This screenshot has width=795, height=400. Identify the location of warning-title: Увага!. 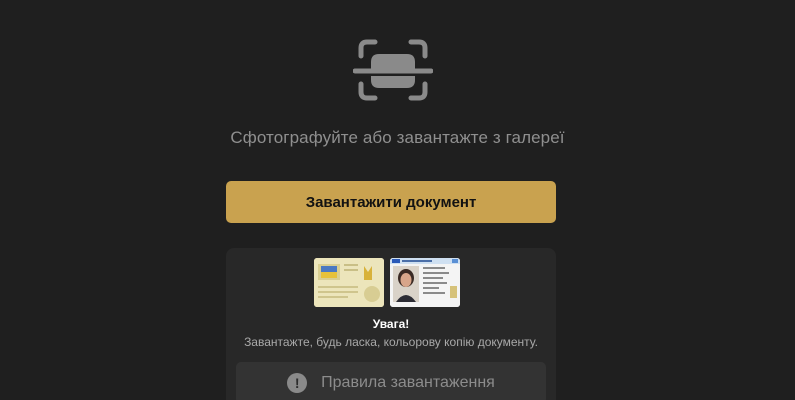
(391, 324).